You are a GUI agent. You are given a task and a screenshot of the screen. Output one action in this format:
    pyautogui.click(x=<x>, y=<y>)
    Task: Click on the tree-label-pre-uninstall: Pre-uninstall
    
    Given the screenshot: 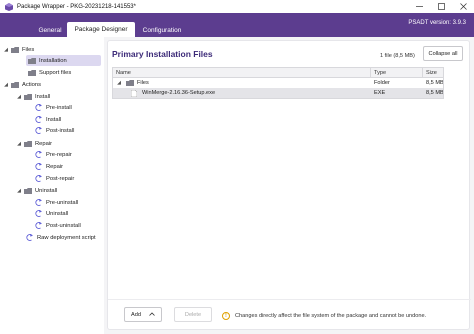 What is the action you would take?
    pyautogui.click(x=62, y=202)
    